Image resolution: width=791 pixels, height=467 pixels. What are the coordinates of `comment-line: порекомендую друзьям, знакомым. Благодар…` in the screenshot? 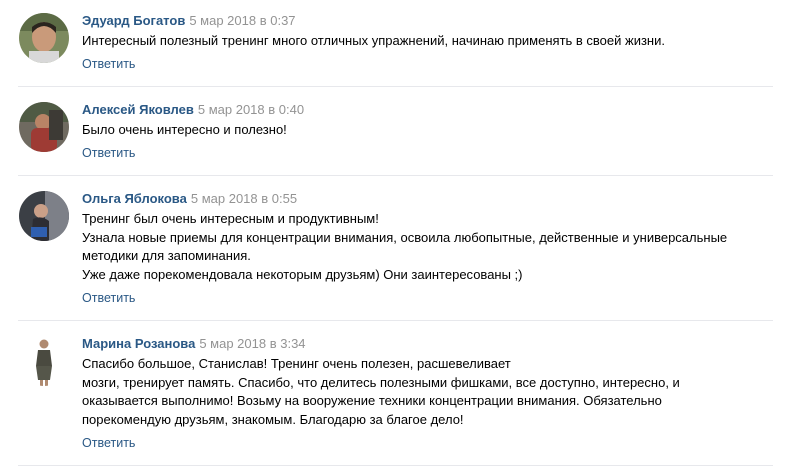 It's located at (273, 419).